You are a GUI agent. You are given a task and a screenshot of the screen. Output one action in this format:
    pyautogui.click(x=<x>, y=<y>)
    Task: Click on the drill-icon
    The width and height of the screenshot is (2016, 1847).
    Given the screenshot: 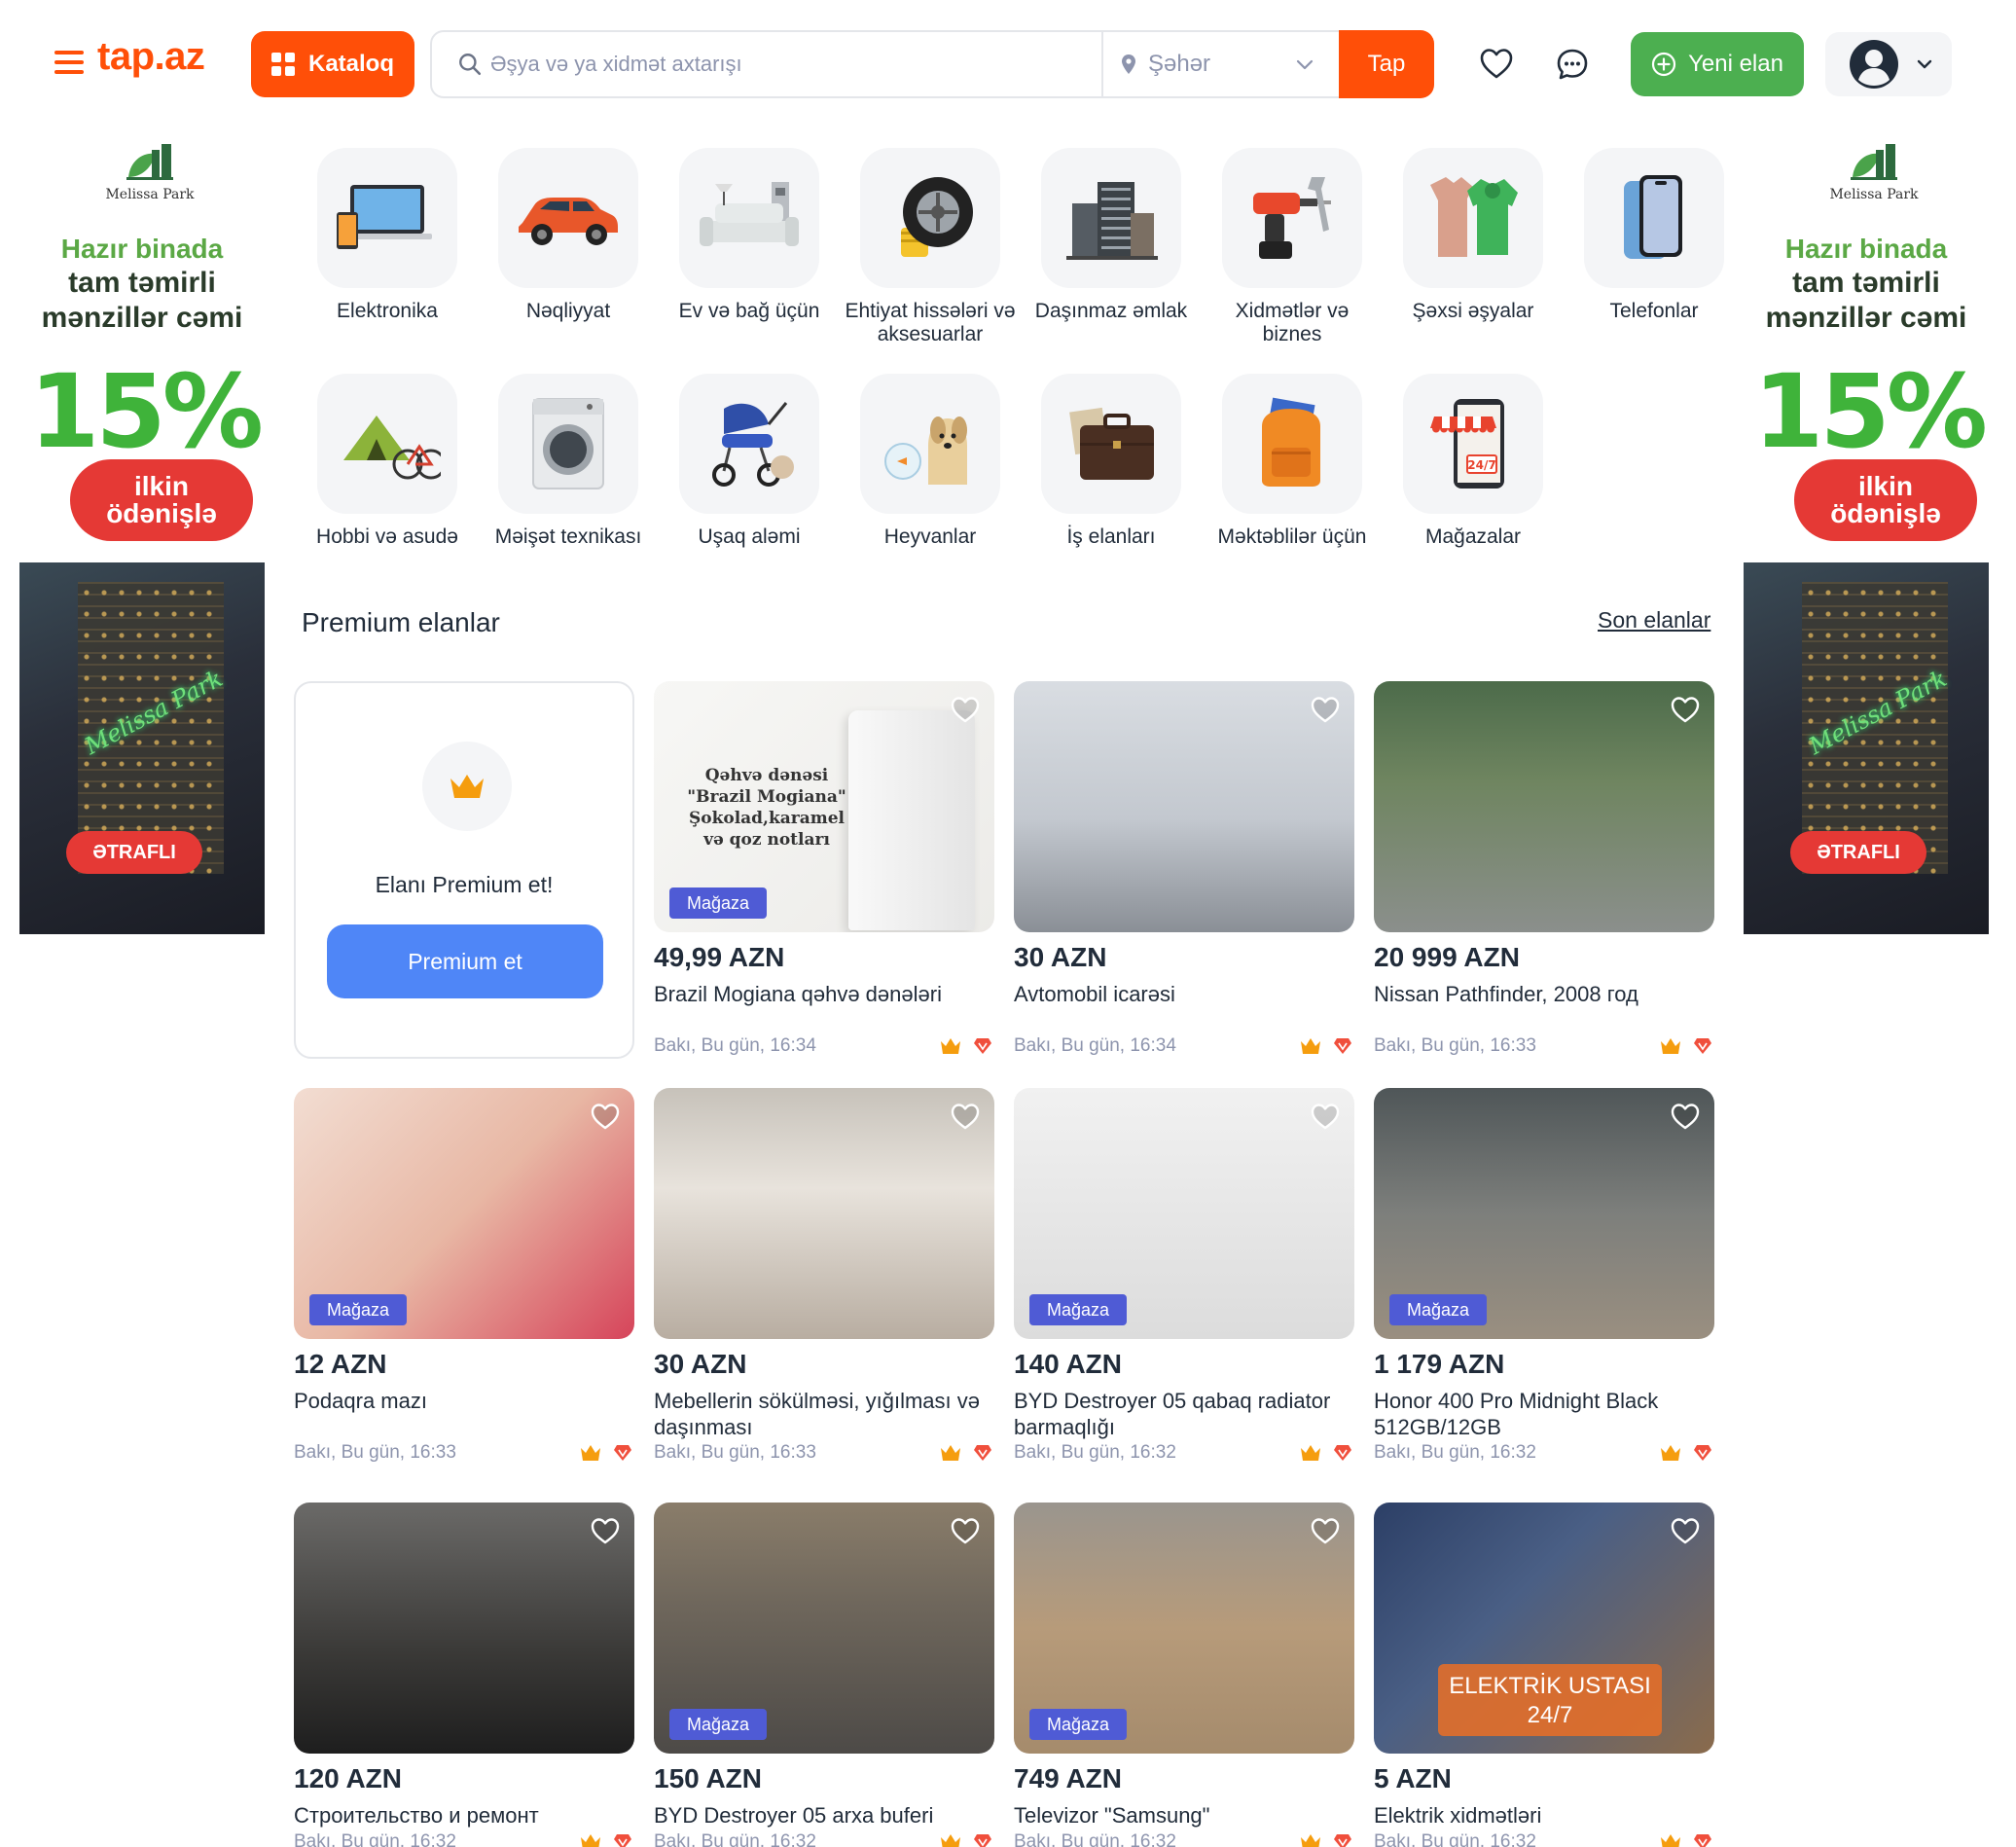 What is the action you would take?
    pyautogui.click(x=1292, y=218)
    